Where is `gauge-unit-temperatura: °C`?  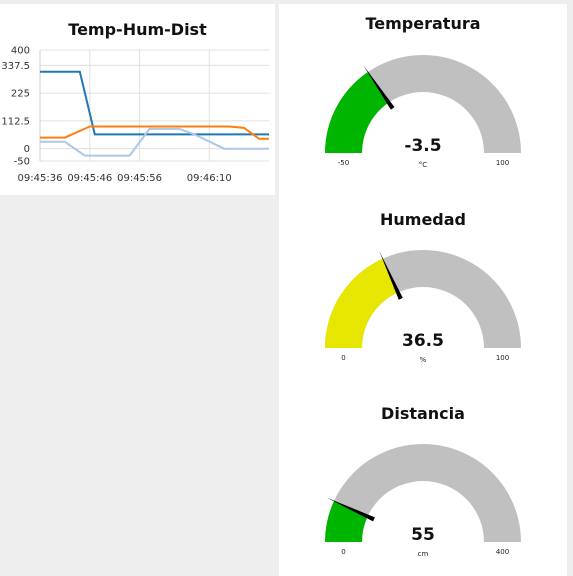
gauge-unit-temperatura: °C is located at coordinates (423, 165).